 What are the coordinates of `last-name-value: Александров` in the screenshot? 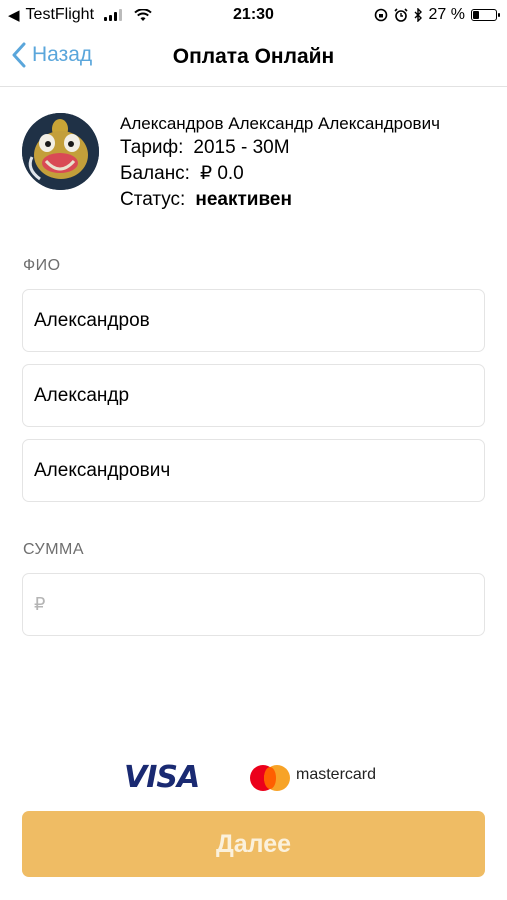 It's located at (92, 320).